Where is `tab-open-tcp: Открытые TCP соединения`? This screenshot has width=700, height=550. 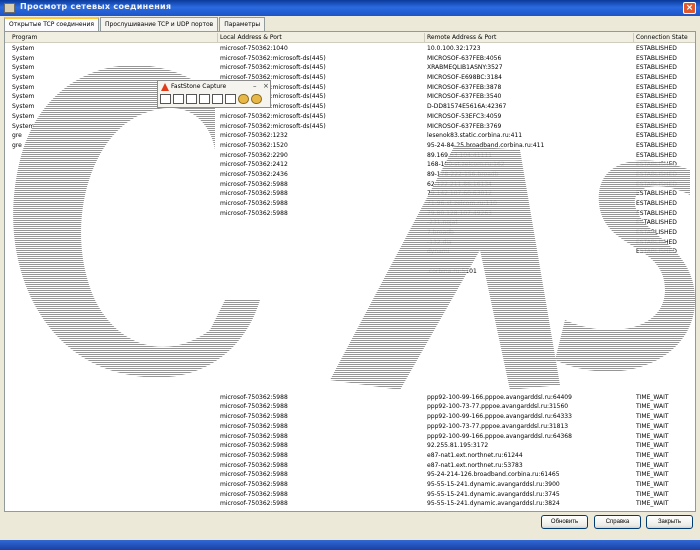 tab-open-tcp: Открытые TCP соединения is located at coordinates (52, 24).